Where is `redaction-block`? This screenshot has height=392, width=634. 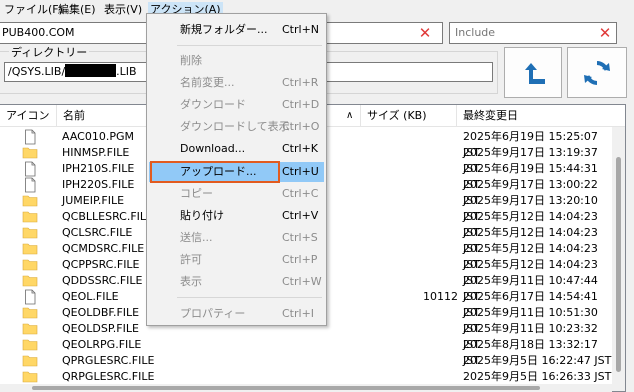 redaction-block is located at coordinates (91, 70).